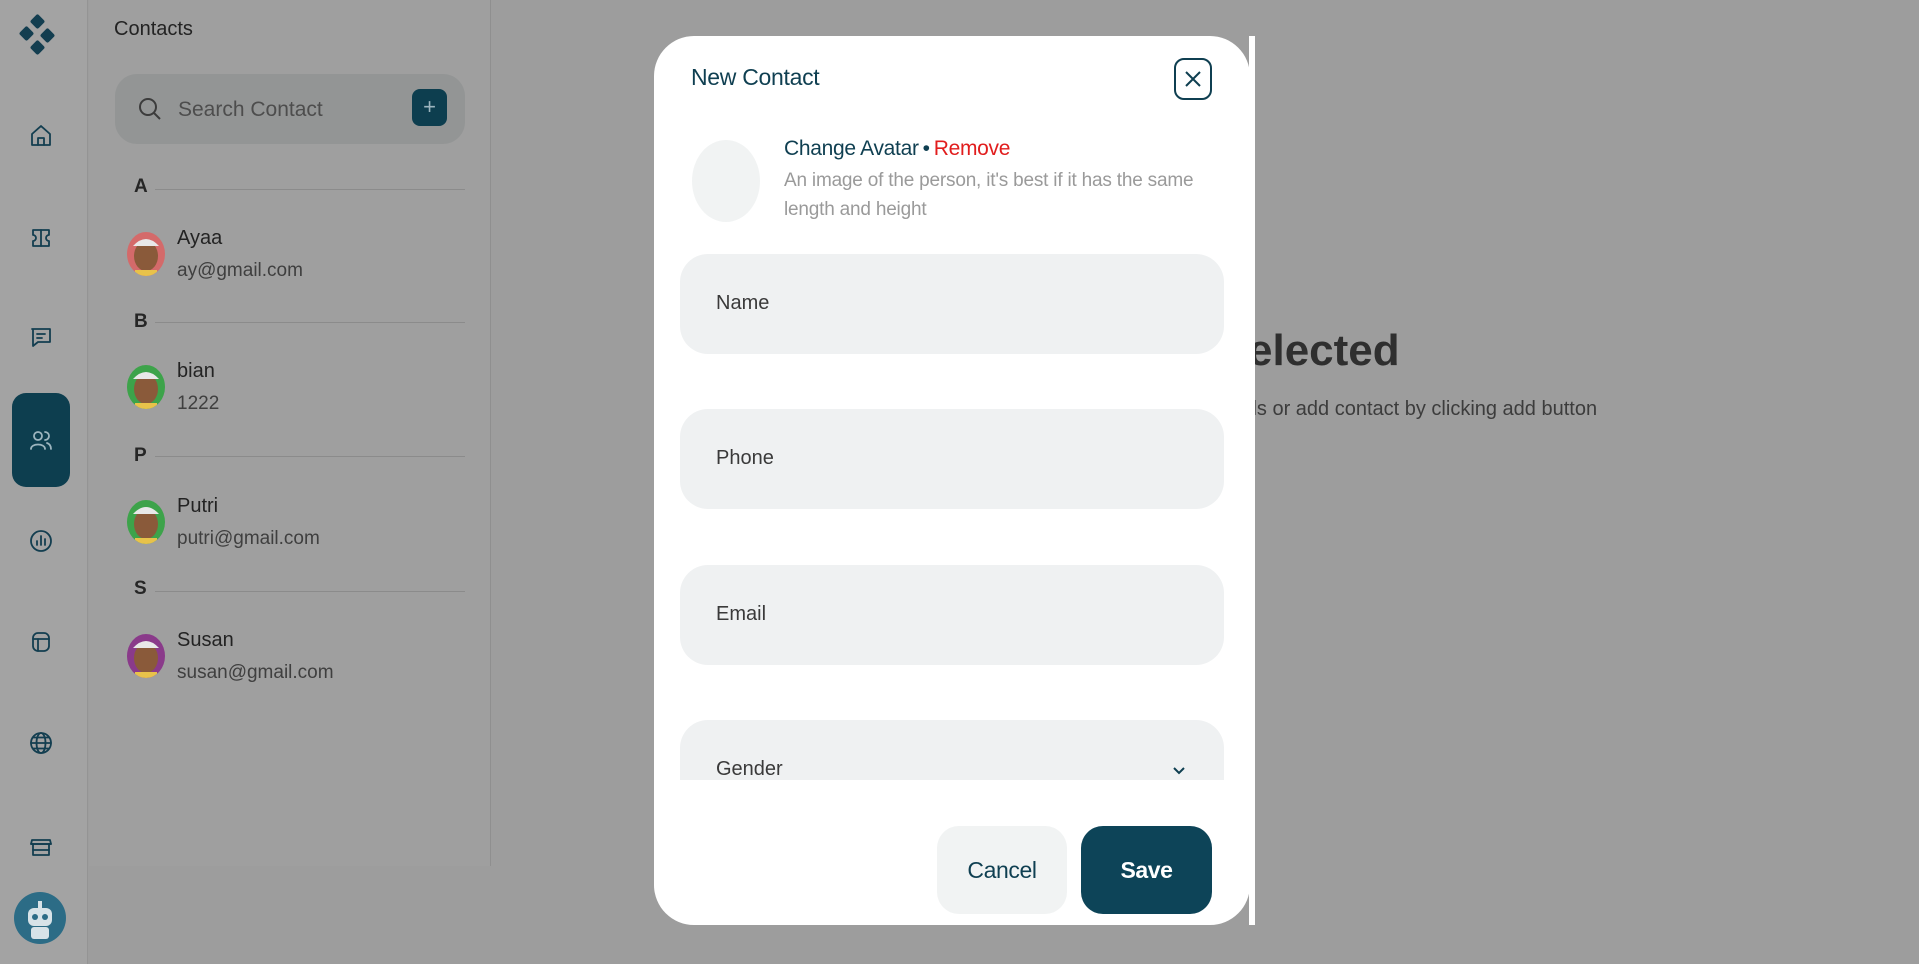 The image size is (1919, 964). I want to click on close-button, so click(1193, 79).